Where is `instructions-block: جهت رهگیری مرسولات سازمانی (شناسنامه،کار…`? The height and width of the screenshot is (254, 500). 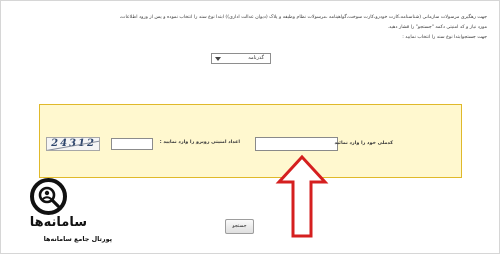 instructions-block: جهت رهگیری مرسولات سازمانی (شناسنامه،کار… is located at coordinates (249, 28).